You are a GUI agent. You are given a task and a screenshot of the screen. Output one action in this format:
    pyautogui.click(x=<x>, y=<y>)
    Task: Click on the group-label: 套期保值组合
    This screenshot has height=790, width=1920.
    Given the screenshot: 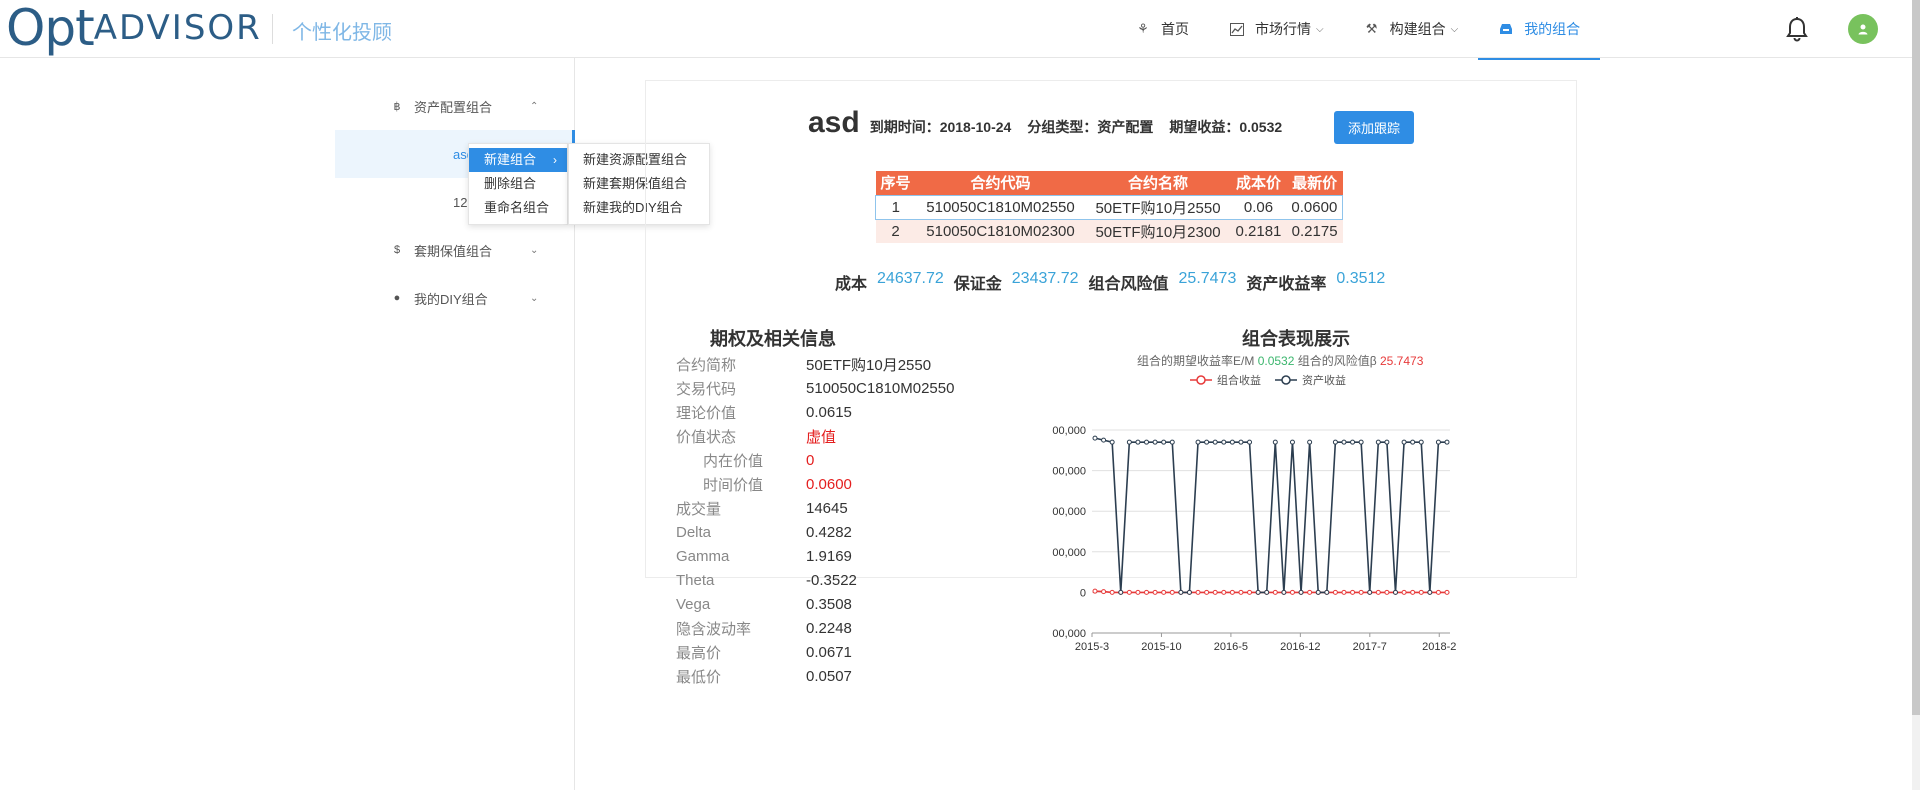 What is the action you would take?
    pyautogui.click(x=453, y=251)
    